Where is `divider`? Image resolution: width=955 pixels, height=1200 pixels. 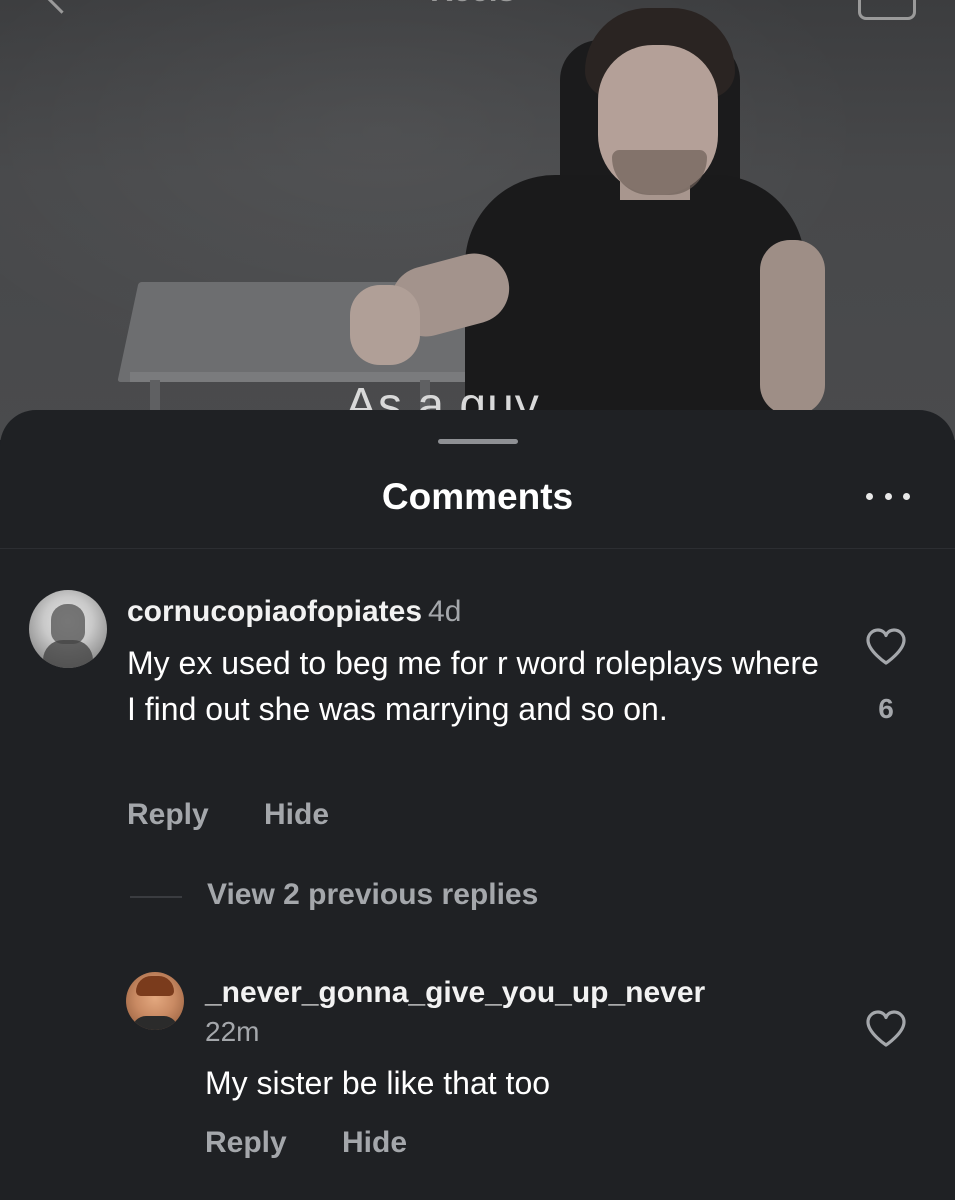 divider is located at coordinates (477, 548).